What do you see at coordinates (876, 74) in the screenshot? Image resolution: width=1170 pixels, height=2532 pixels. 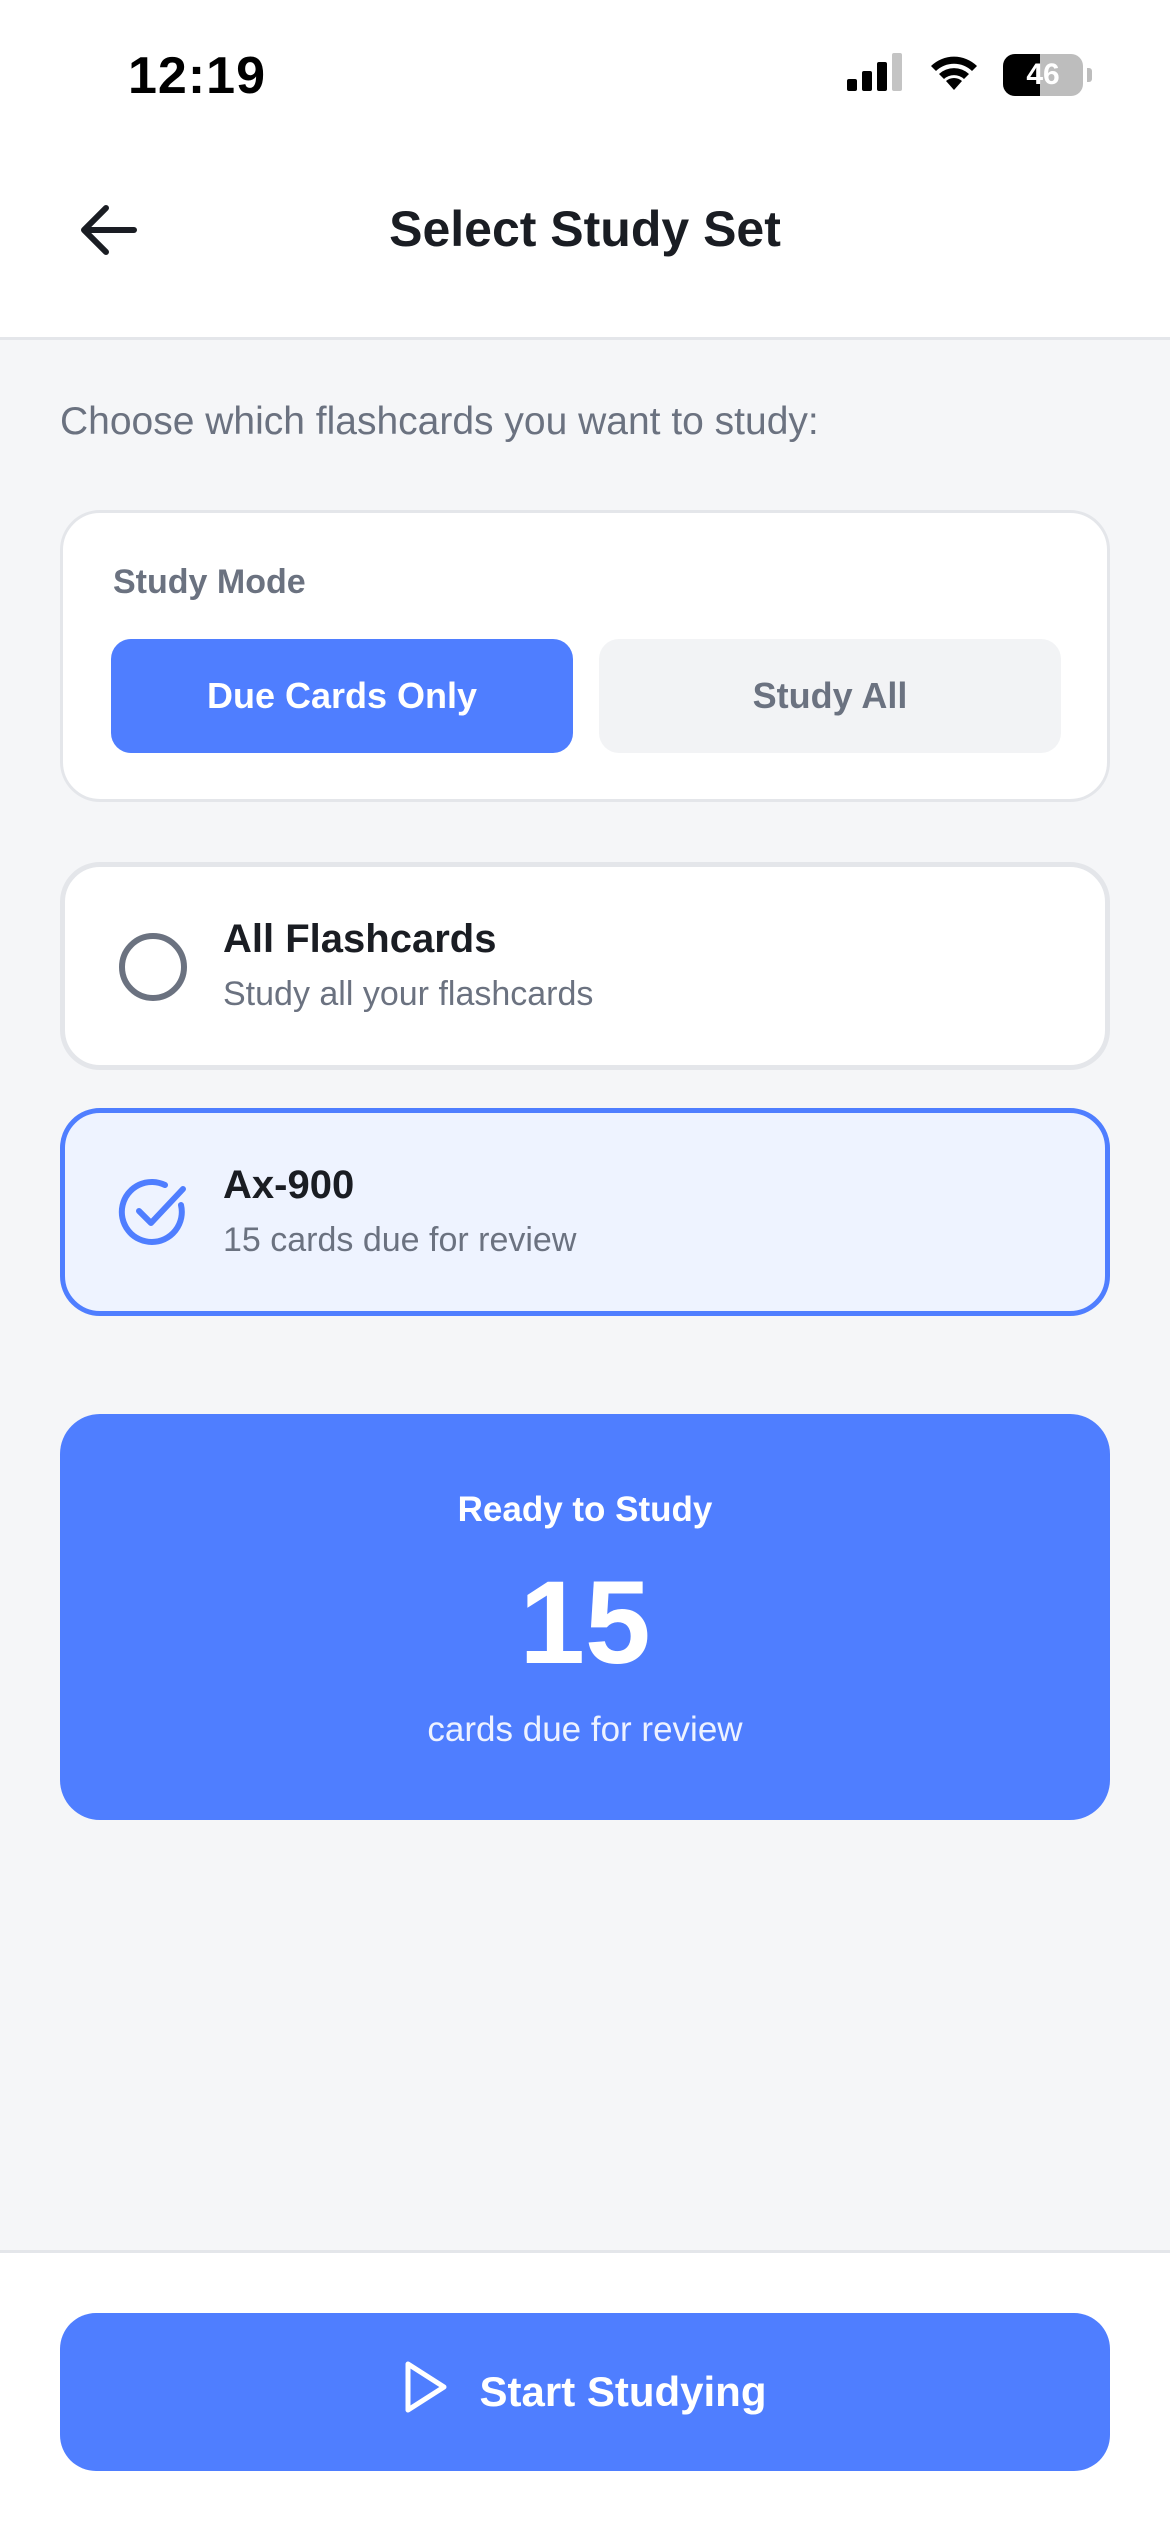 I see `cellular-signal-icon` at bounding box center [876, 74].